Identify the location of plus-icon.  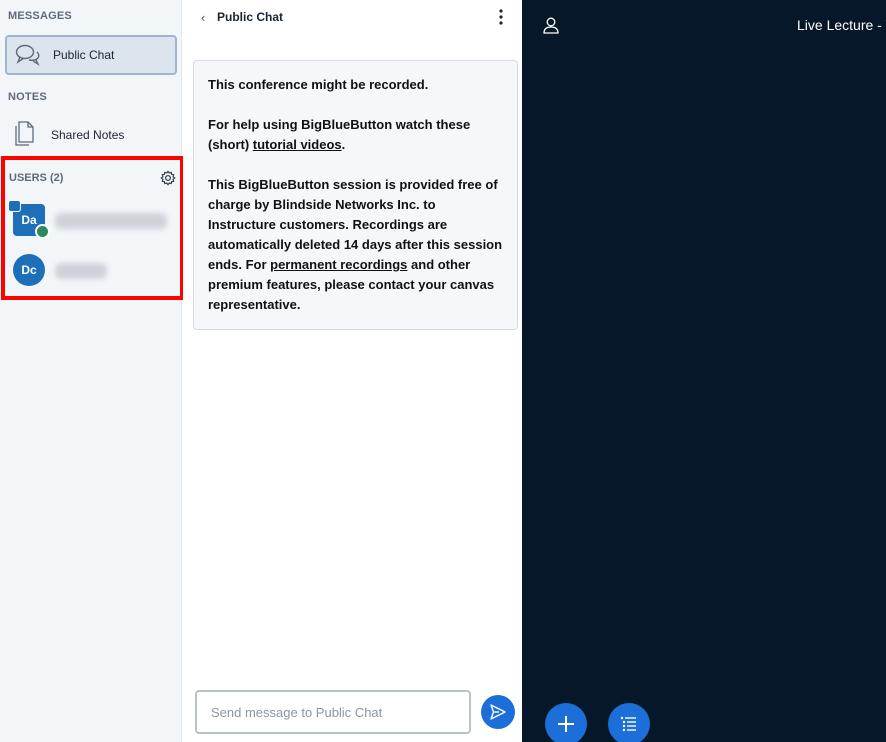
(566, 724).